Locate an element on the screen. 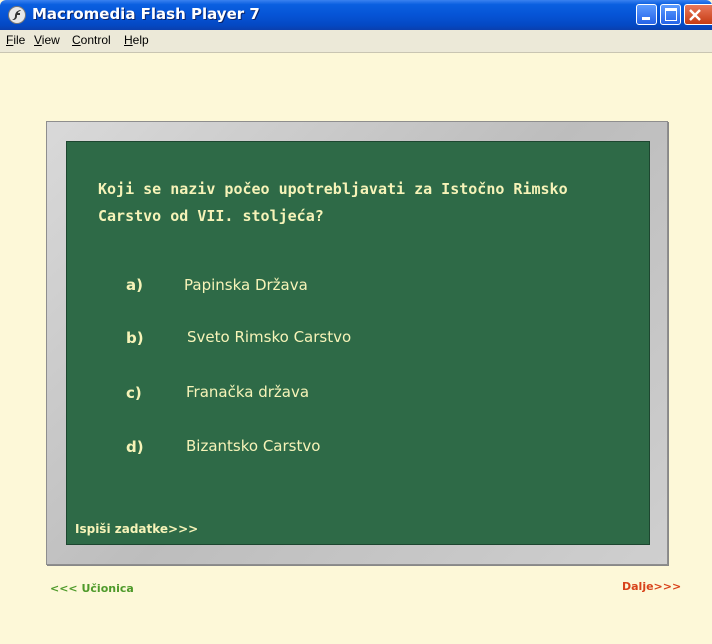 Image resolution: width=712 pixels, height=644 pixels. flash-player-icon is located at coordinates (17, 15).